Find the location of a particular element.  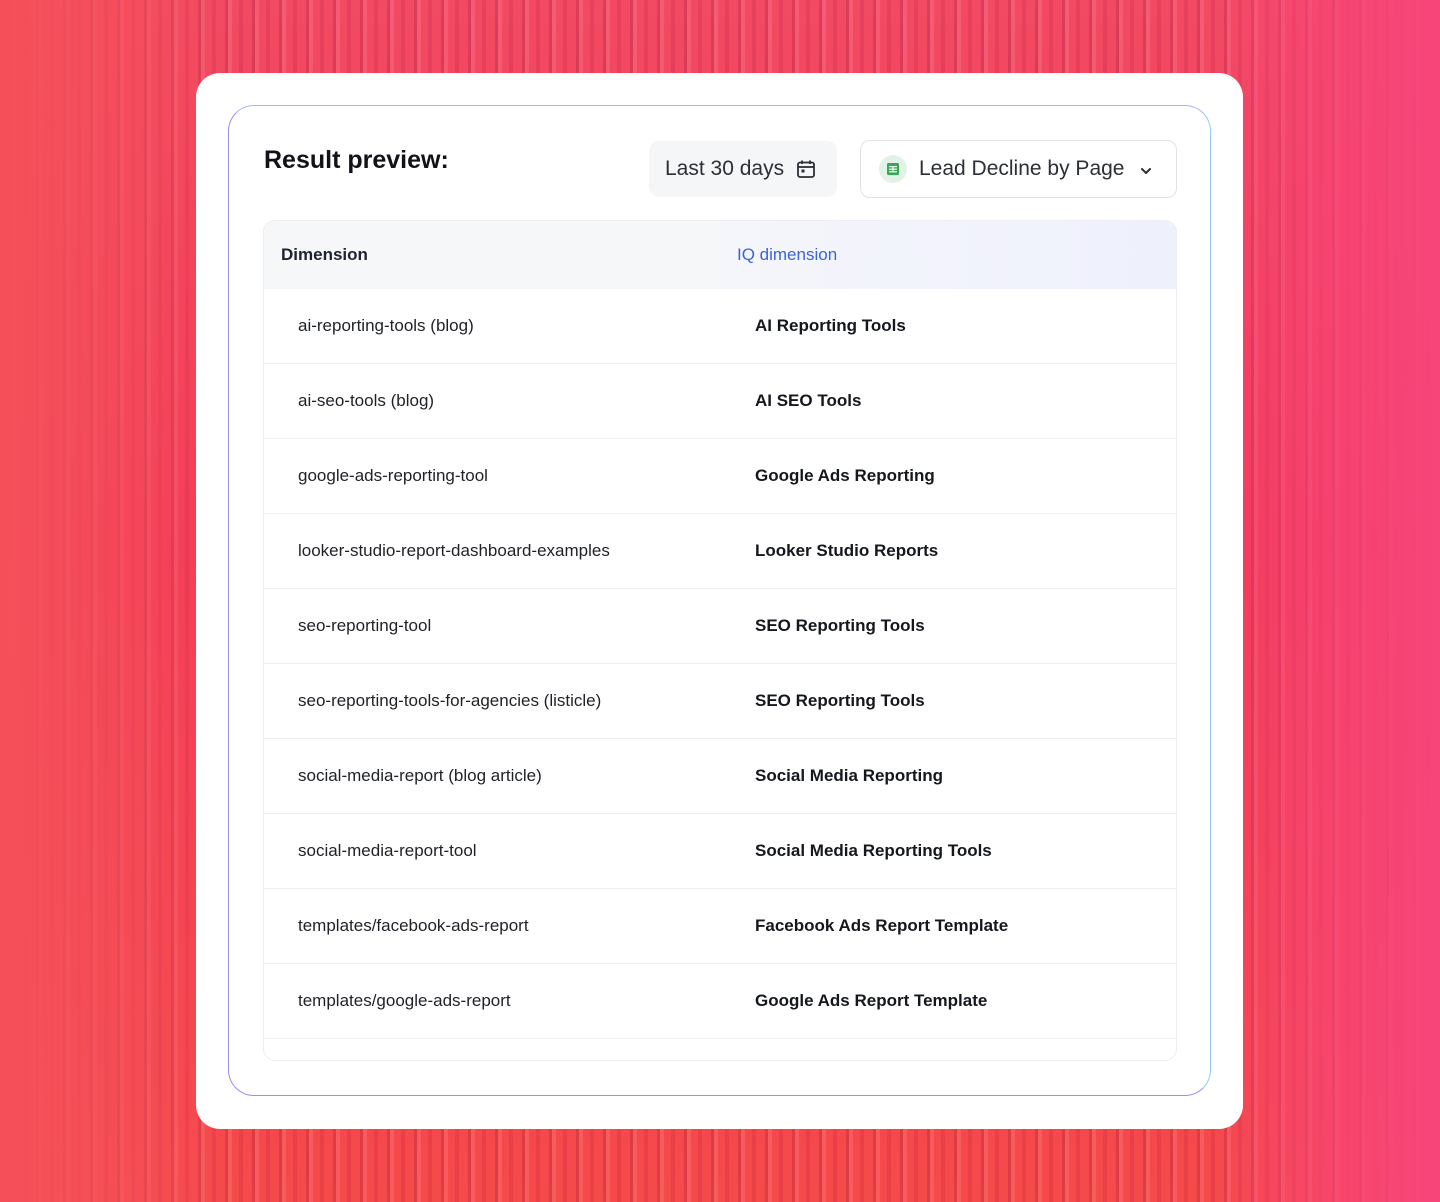

calendar-icon is located at coordinates (806, 169).